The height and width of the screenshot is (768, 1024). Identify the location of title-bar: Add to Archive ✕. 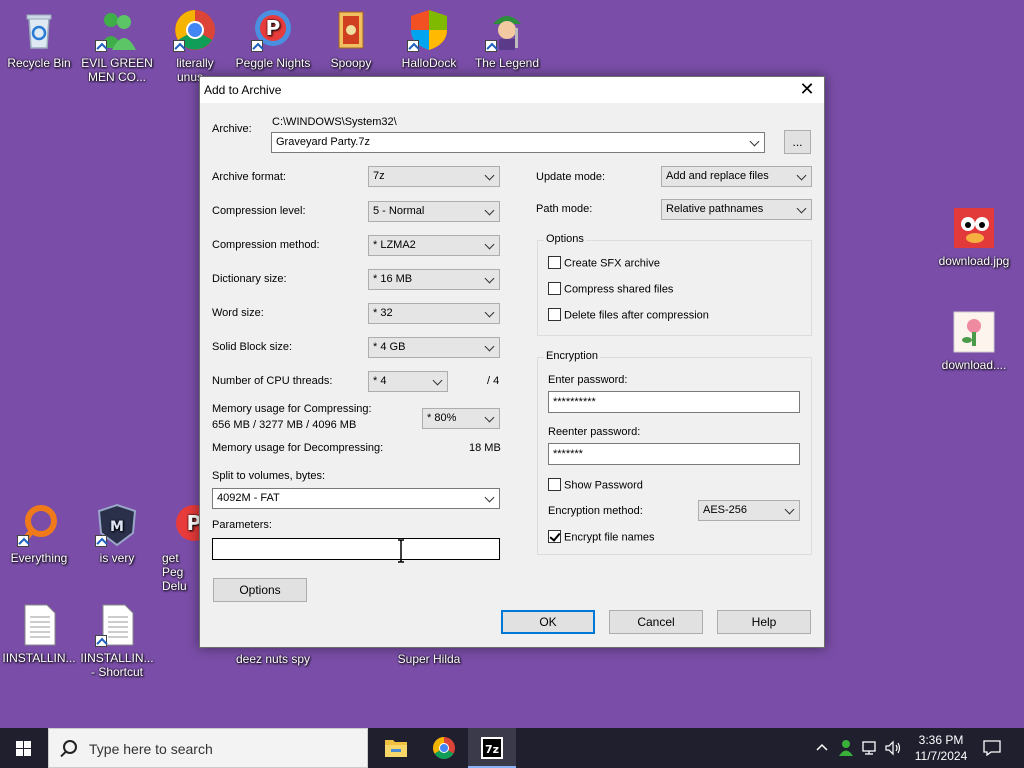
(512, 90).